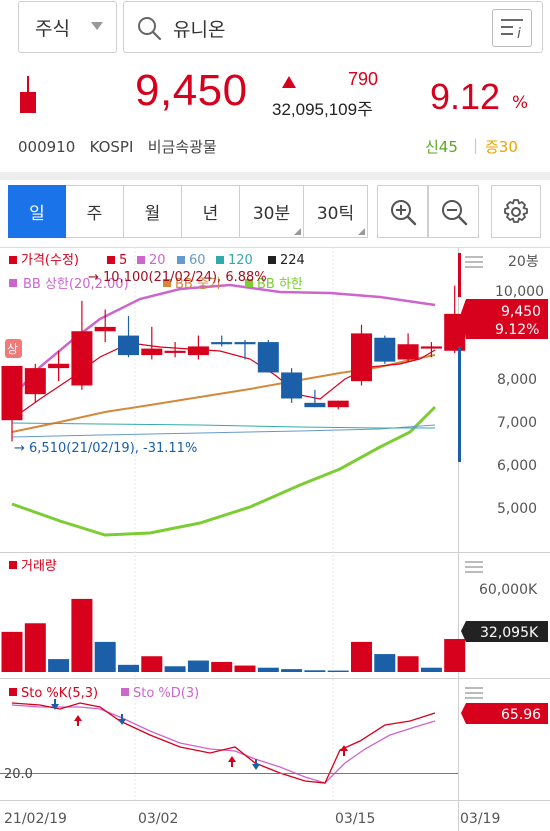 The height and width of the screenshot is (831, 550). What do you see at coordinates (18, 774) in the screenshot?
I see `sto-20-level-label: 20.0` at bounding box center [18, 774].